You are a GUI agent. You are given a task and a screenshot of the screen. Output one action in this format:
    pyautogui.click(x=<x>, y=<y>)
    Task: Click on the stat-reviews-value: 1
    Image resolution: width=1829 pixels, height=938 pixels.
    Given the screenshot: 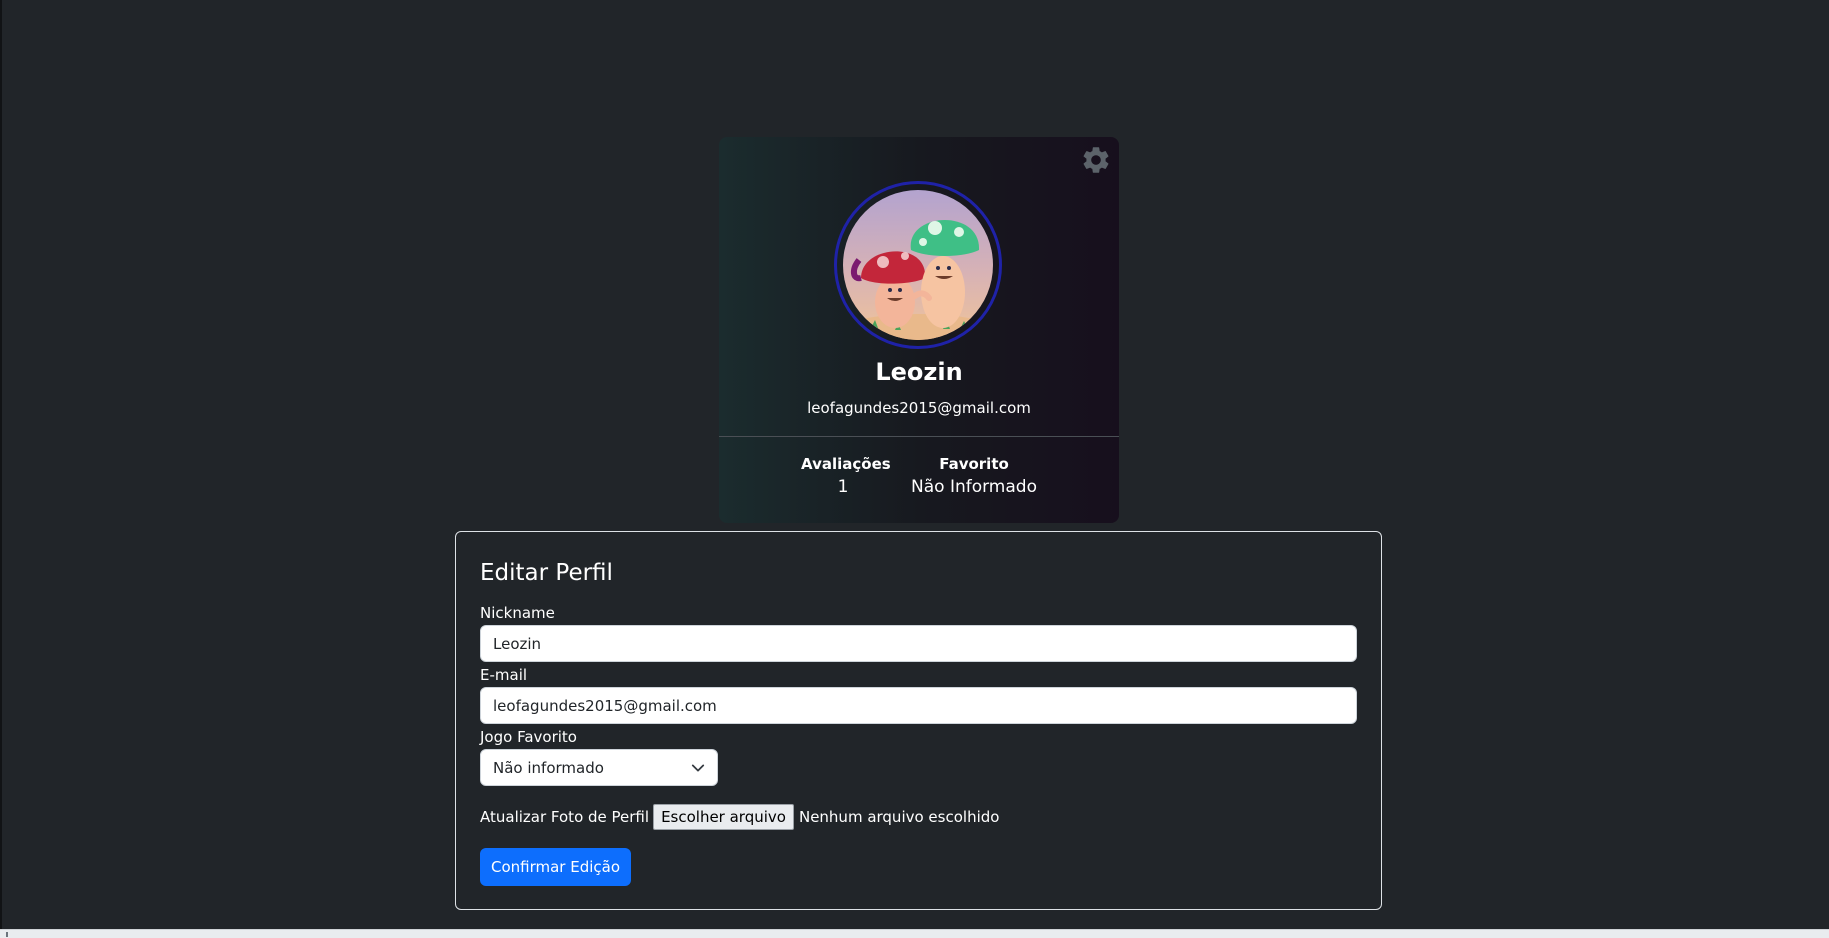 What is the action you would take?
    pyautogui.click(x=843, y=487)
    